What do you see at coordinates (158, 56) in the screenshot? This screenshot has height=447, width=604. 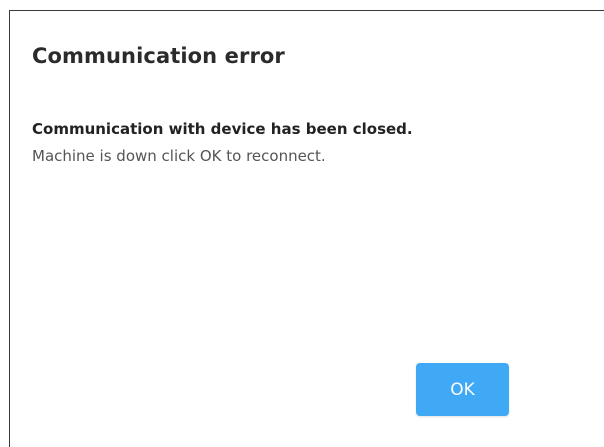 I see `dialog-title: Communication error` at bounding box center [158, 56].